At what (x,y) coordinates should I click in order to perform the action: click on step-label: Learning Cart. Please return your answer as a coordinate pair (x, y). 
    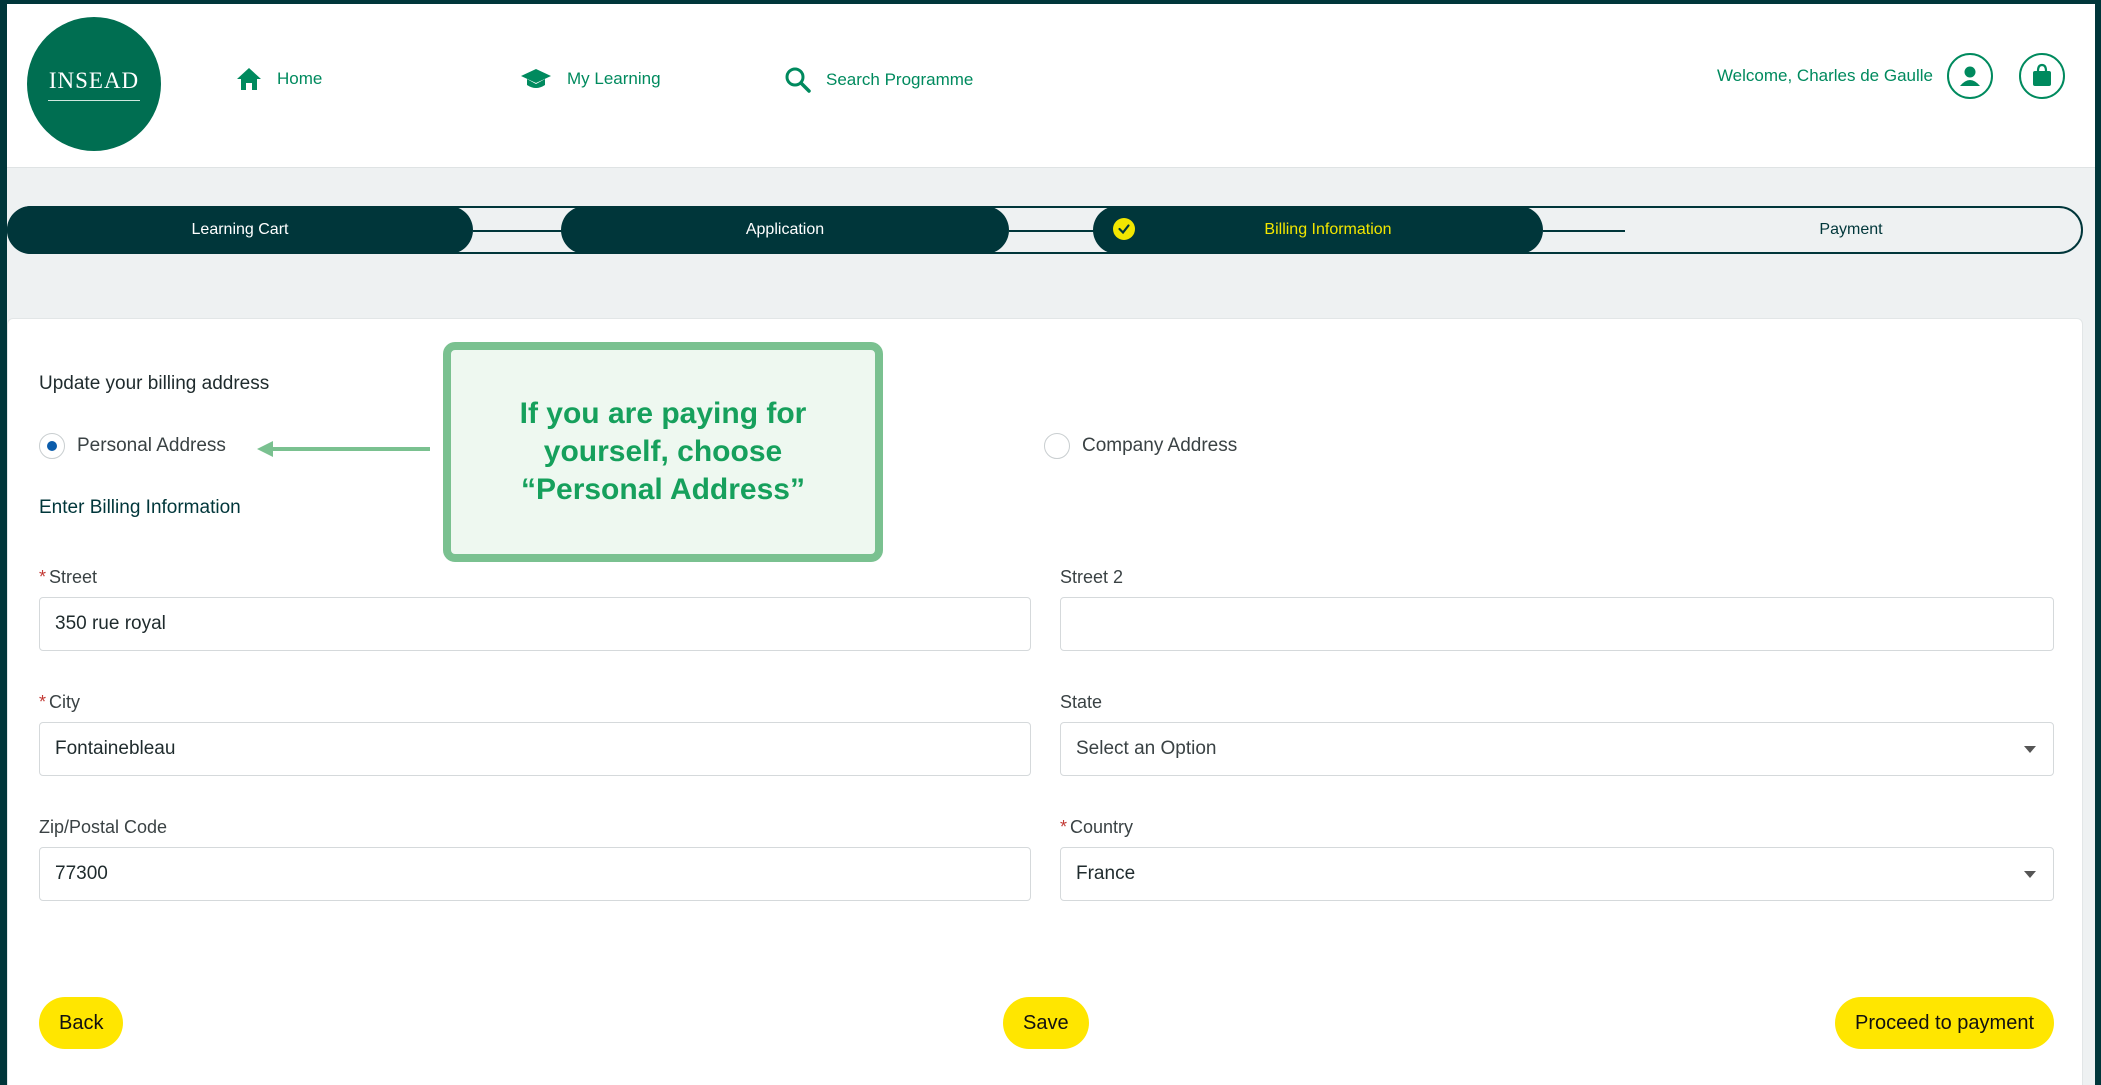
    Looking at the image, I should click on (240, 229).